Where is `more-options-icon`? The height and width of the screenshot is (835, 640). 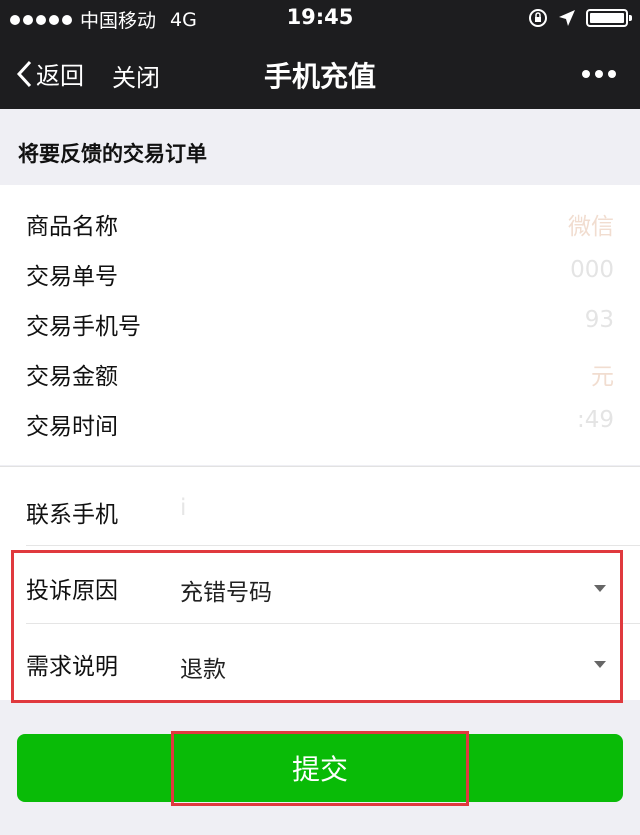
more-options-icon is located at coordinates (599, 74).